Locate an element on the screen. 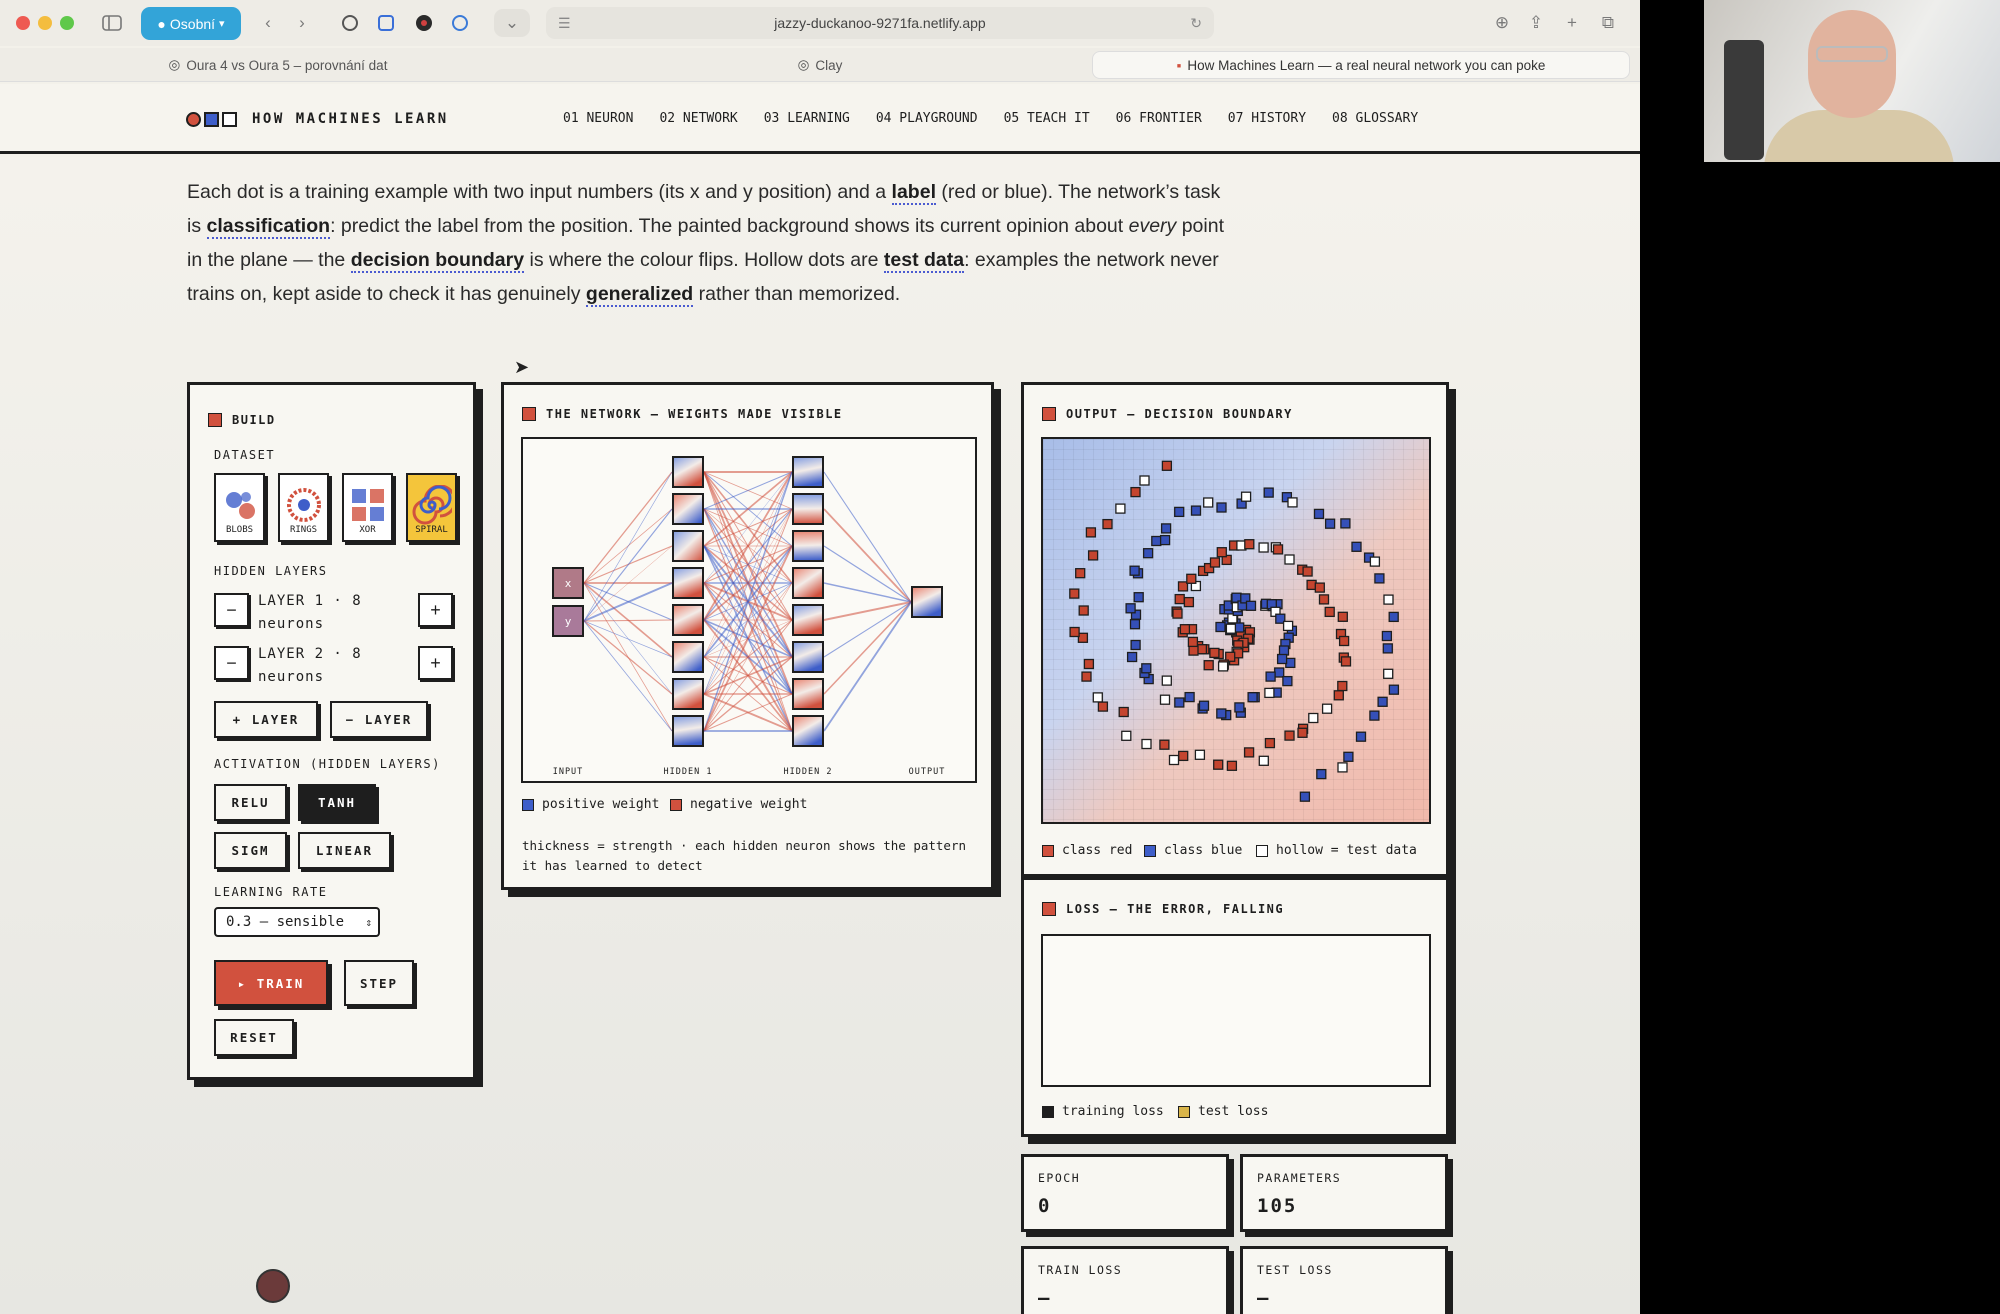 Image resolution: width=2000 pixels, height=1314 pixels. add-layer-button: + LAYER is located at coordinates (266, 719).